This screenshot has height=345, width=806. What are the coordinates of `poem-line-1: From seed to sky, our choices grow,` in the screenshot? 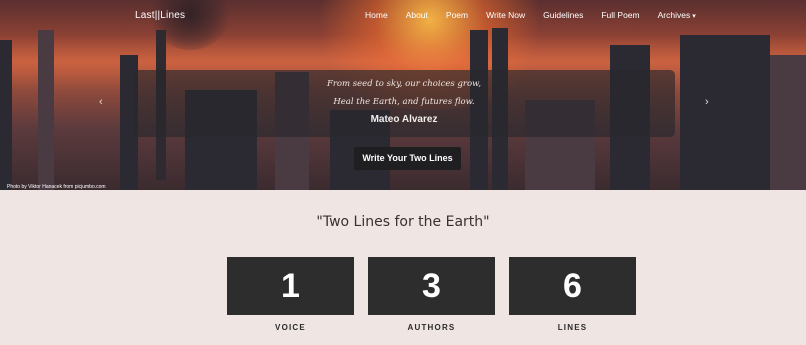 It's located at (404, 84).